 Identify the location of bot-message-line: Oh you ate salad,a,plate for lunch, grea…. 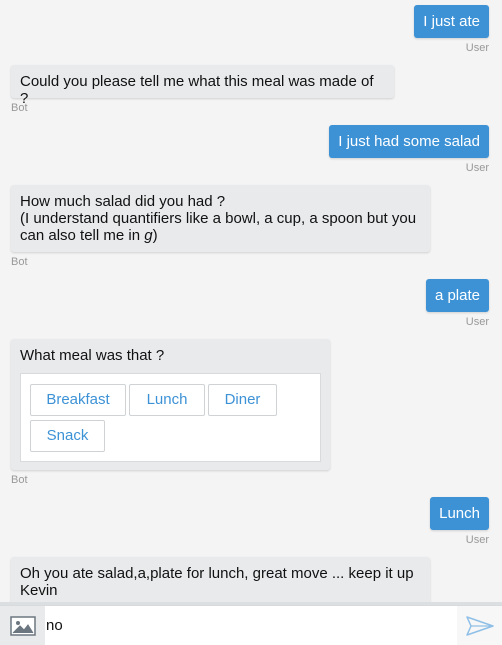
(217, 573).